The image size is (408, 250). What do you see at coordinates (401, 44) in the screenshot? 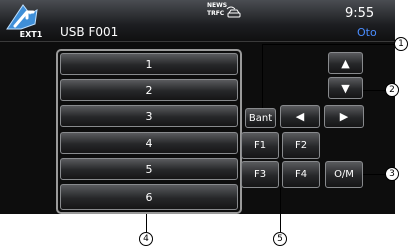
I see `callout-1: 1` at bounding box center [401, 44].